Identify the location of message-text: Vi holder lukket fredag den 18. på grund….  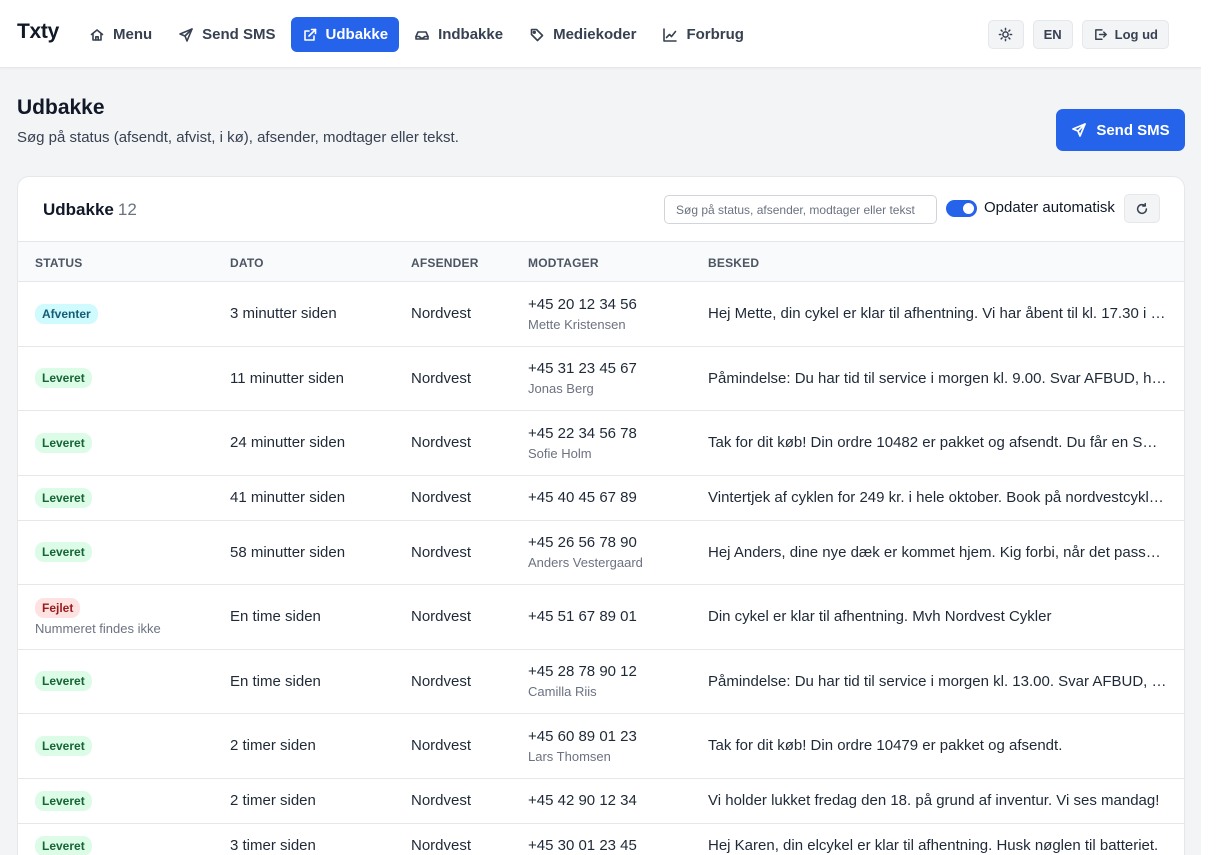
(934, 800).